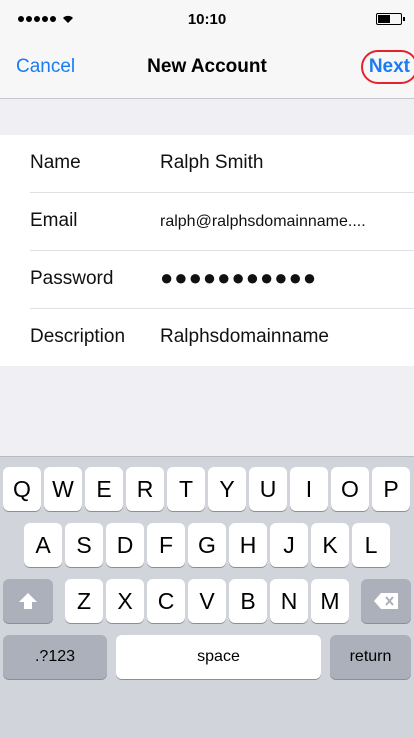 The image size is (414, 737). Describe the element at coordinates (289, 545) in the screenshot. I see `key-j: J` at that location.